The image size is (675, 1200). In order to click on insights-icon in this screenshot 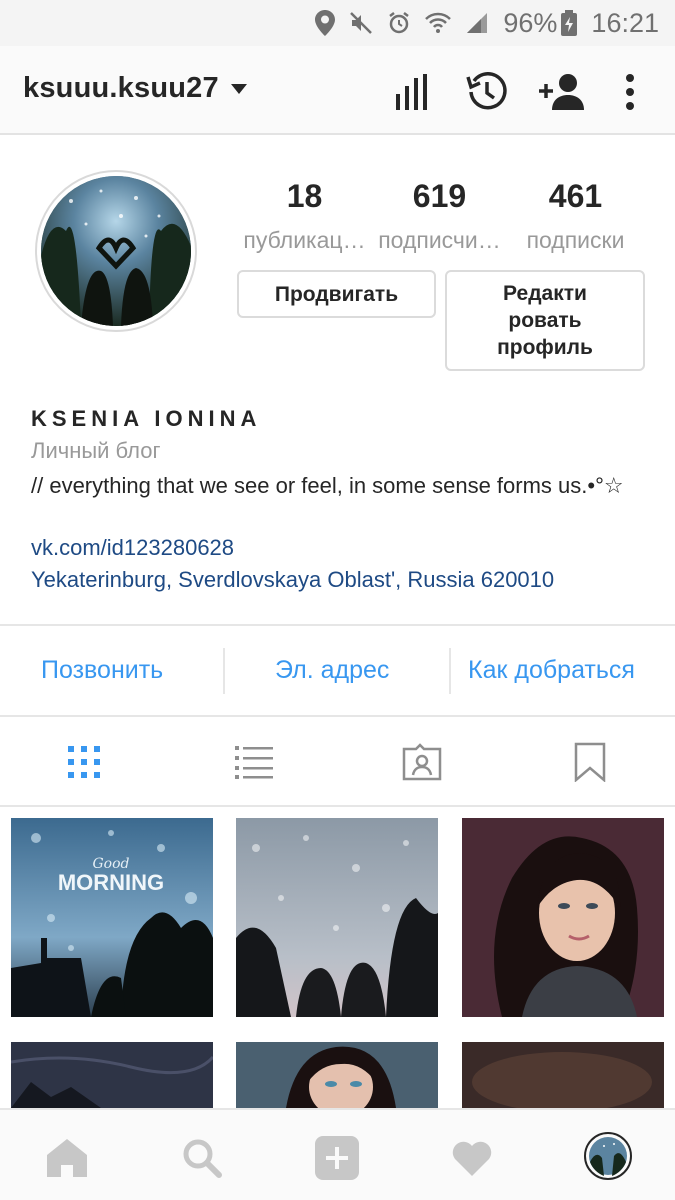, I will do `click(413, 92)`.